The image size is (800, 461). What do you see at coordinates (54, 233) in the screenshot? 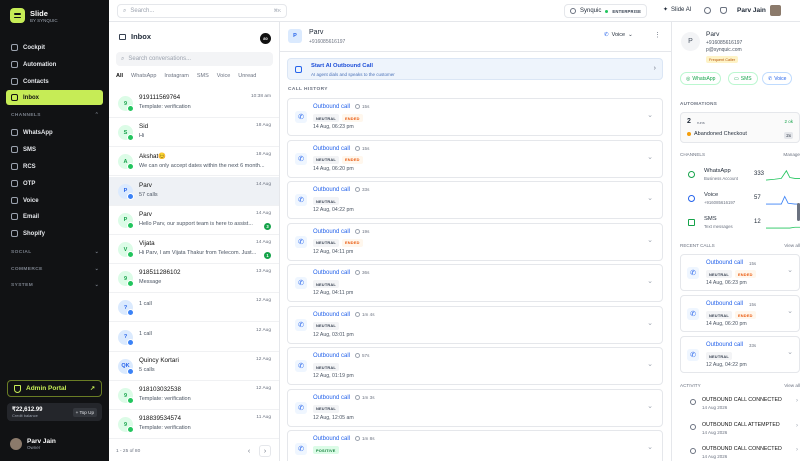
I see `sidebar-item-shopify: Shopify` at bounding box center [54, 233].